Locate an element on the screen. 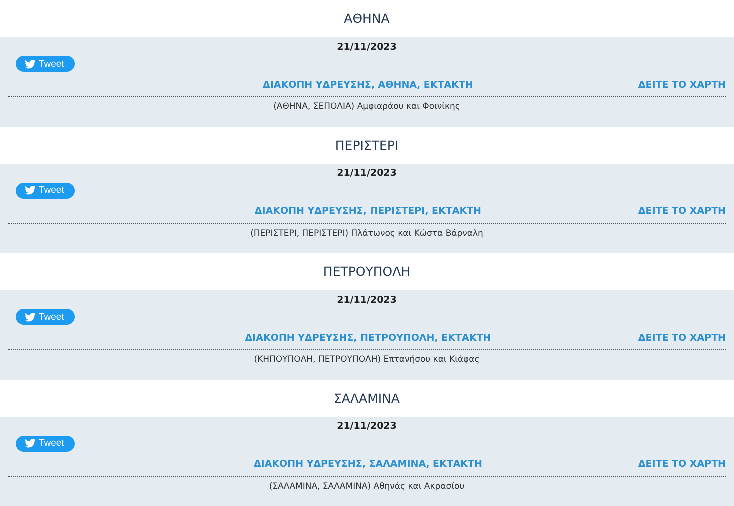 The image size is (734, 506). outage-address: (ΚΗΠΟΥΠΟΛΗ, ΠΕΤΡΟΥΠΟΛΗ) Επτανήσου και Κιάφας is located at coordinates (367, 360).